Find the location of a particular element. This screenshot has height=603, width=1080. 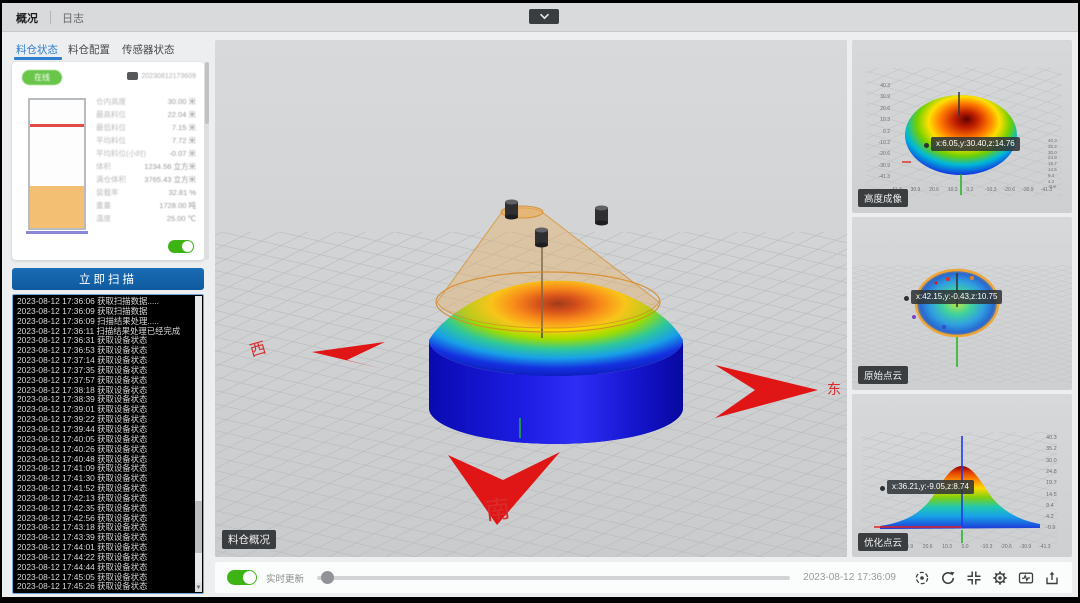

log-scrollbar-thumb is located at coordinates (198, 527).